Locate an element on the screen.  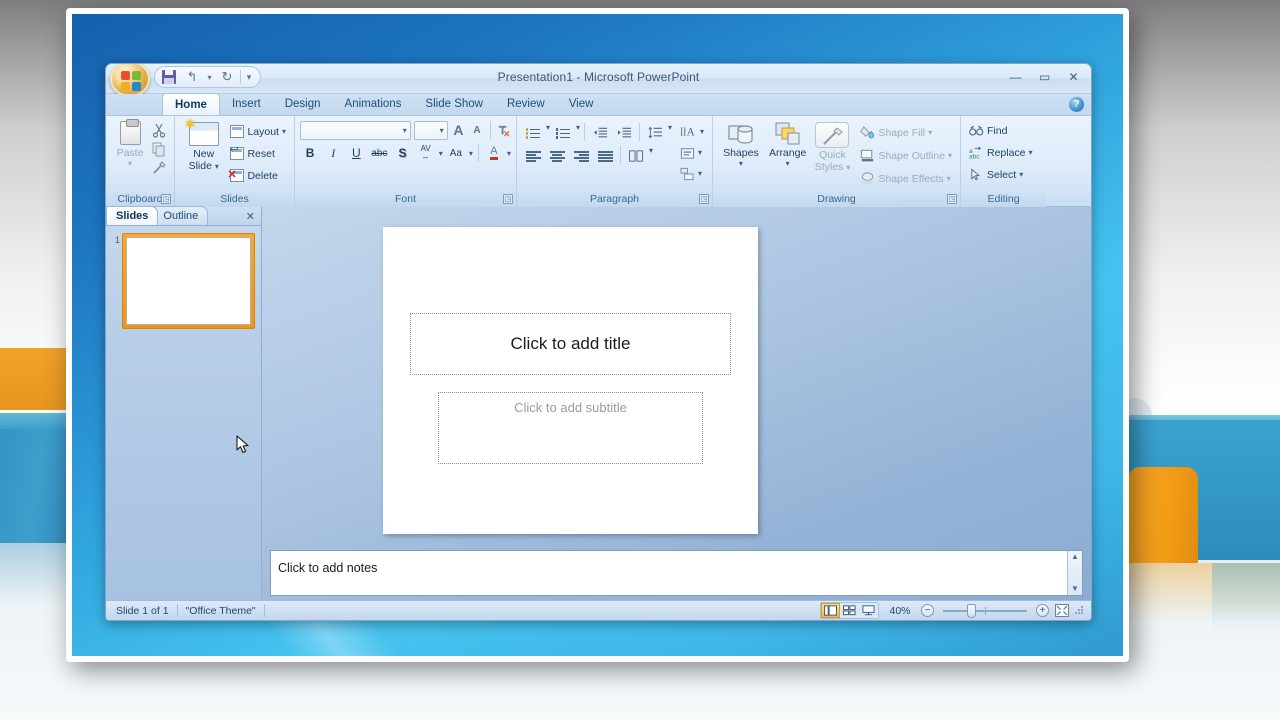
tab-insert: Insert is located at coordinates (246, 104).